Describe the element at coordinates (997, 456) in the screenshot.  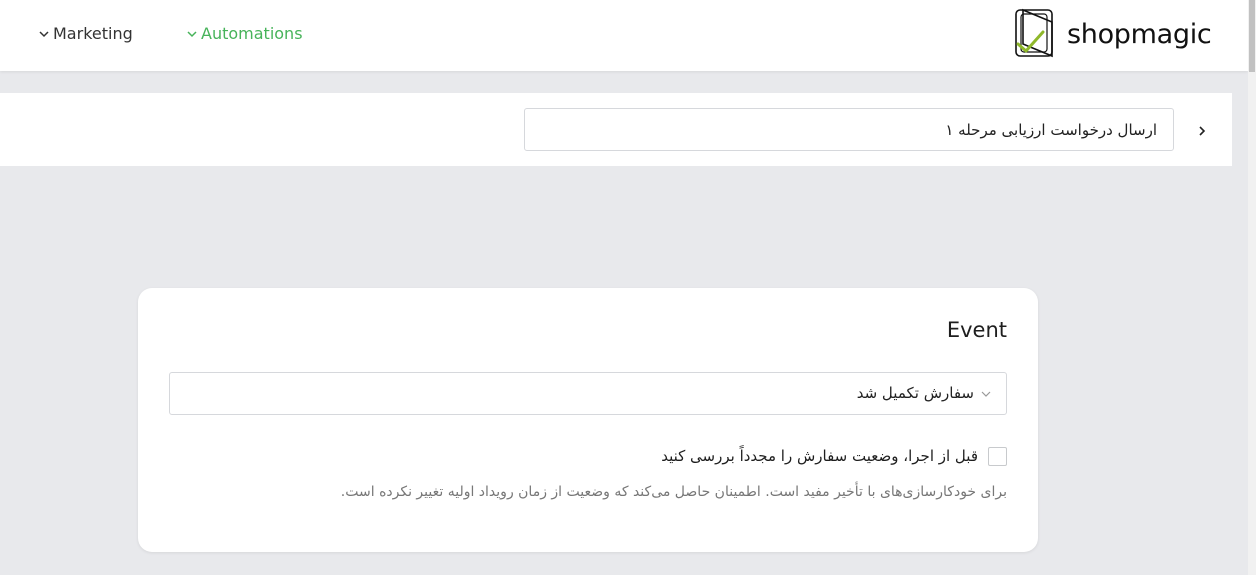
I see `recheck-order-status-checkbox` at that location.